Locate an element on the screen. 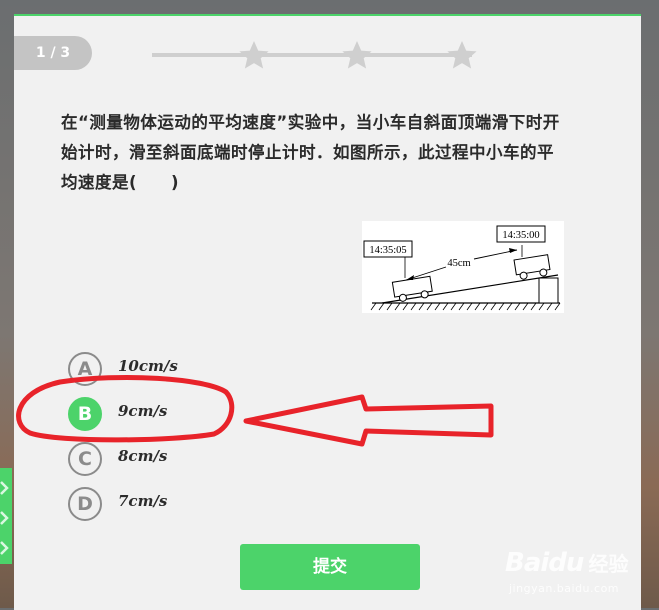 The image size is (659, 610). question-line: 始计时，滑至斜面底端时停止计时．如图所示，此过程中小车的平 is located at coordinates (307, 152).